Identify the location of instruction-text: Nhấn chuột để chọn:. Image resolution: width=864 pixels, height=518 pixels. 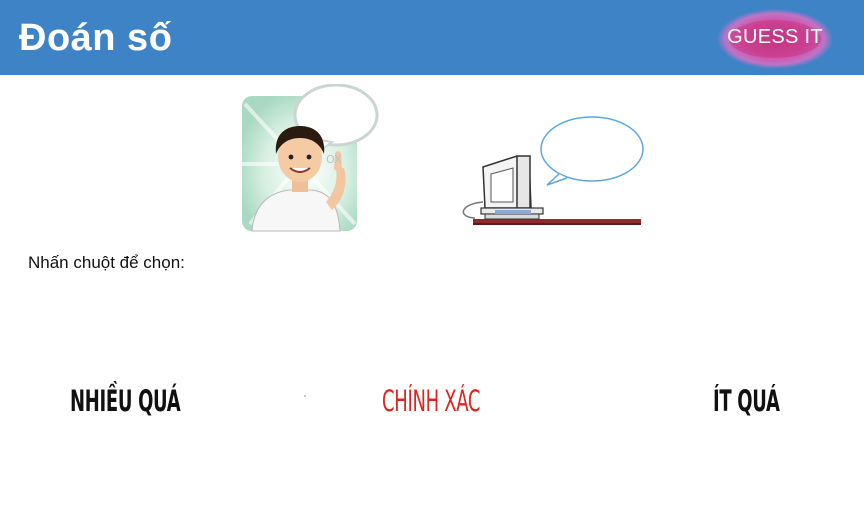
(106, 262).